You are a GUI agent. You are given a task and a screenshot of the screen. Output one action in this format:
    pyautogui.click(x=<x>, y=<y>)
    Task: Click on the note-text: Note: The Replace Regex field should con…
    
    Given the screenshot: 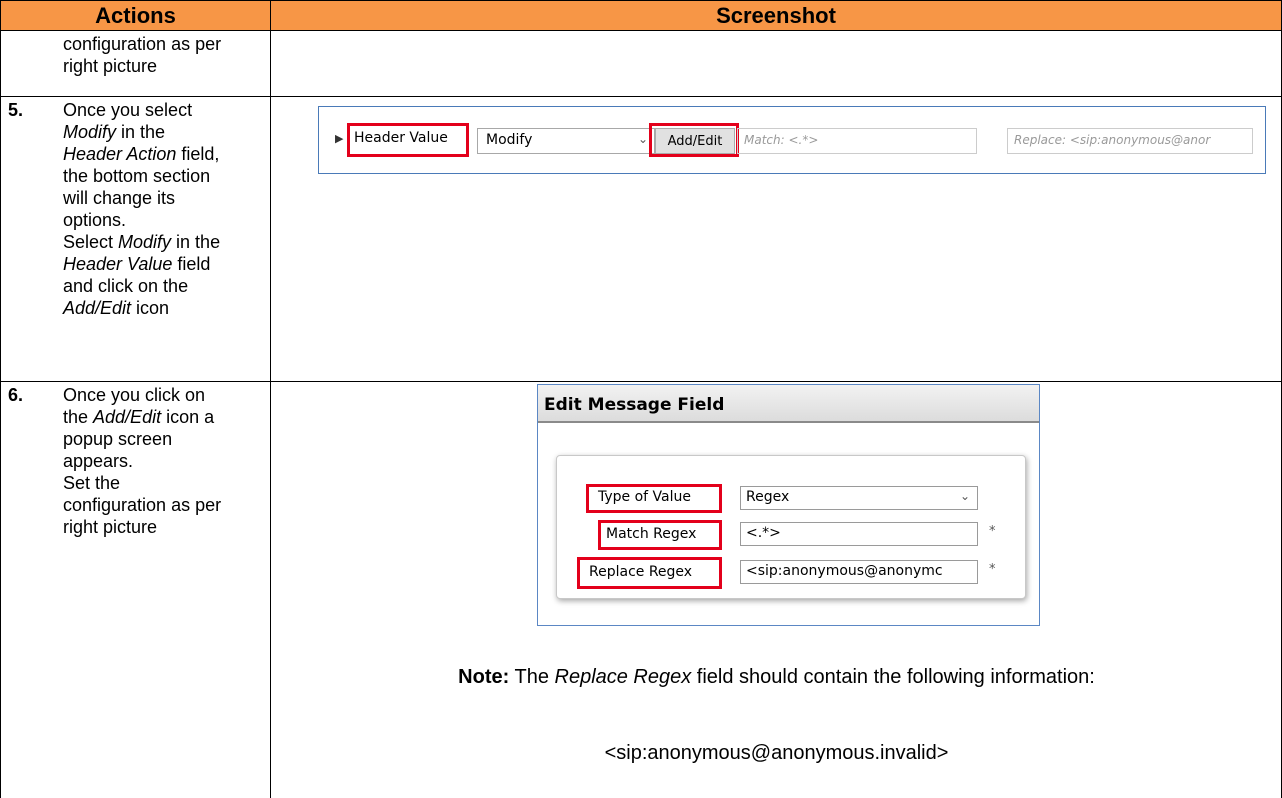 What is the action you would take?
    pyautogui.click(x=776, y=677)
    